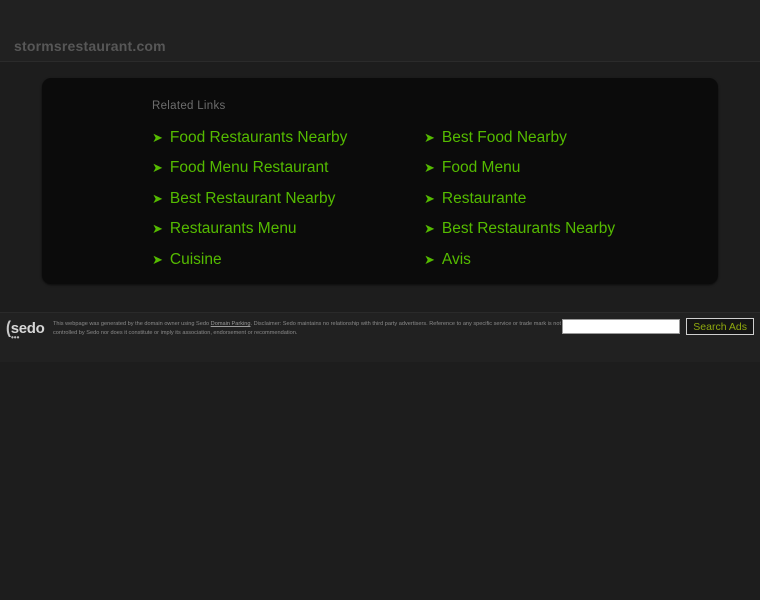 The image size is (760, 600). I want to click on sedo-logo: (sedo •••, so click(29, 330).